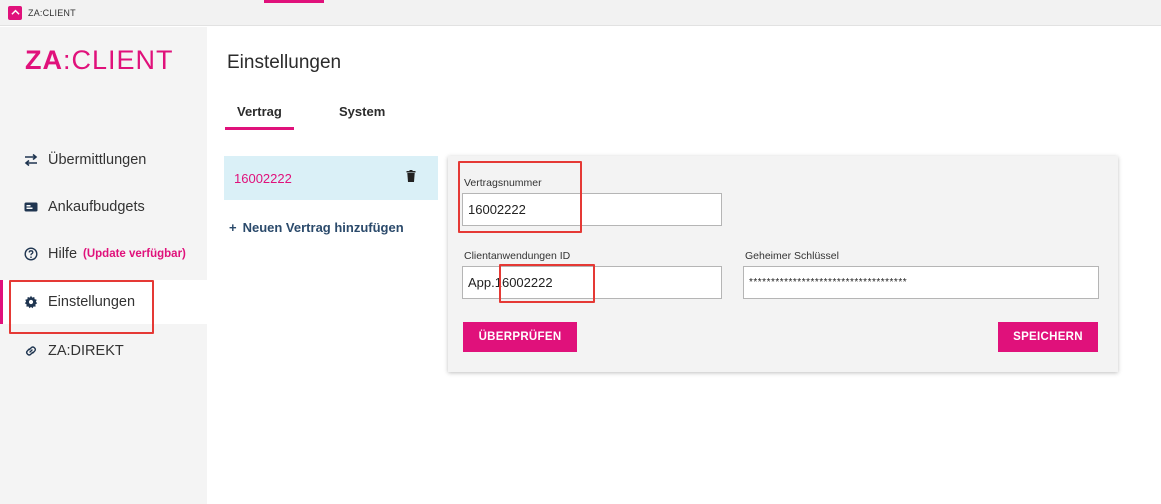 Image resolution: width=1161 pixels, height=504 pixels. I want to click on sidebar-item-label: ZA:DIREKT, so click(86, 351).